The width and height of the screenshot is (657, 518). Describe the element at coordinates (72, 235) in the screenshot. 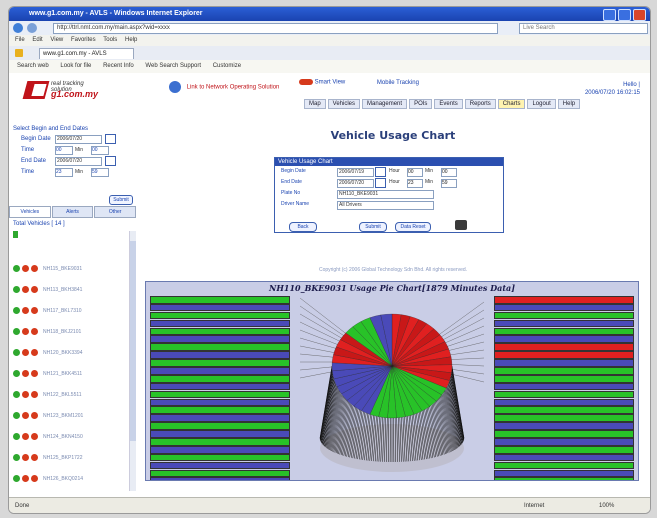

I see `tree-root` at that location.